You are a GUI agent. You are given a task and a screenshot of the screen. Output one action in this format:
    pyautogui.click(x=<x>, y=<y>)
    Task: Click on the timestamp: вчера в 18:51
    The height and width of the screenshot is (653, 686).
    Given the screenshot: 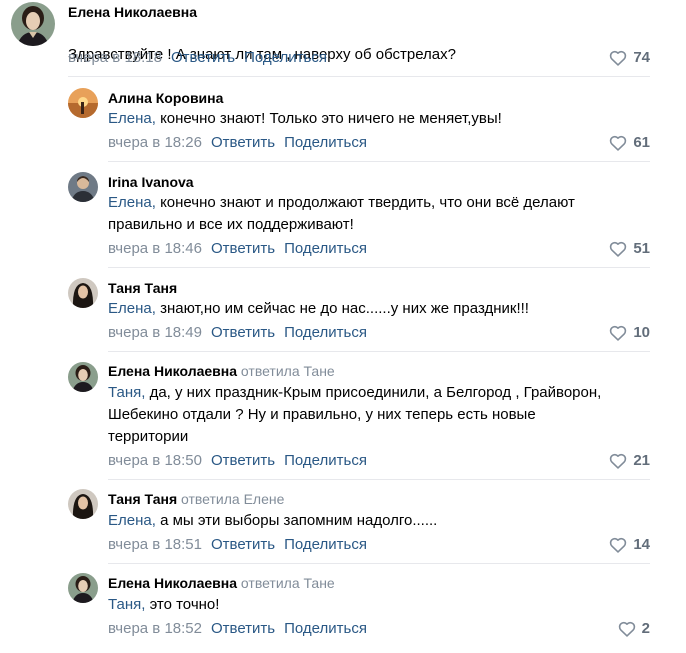 What is the action you would take?
    pyautogui.click(x=155, y=544)
    